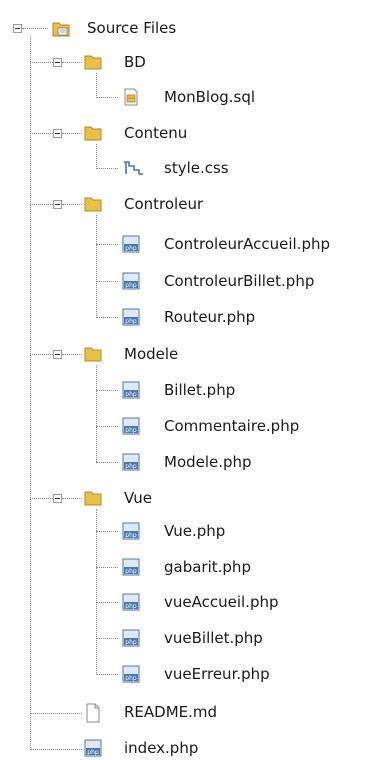  Describe the element at coordinates (208, 462) in the screenshot. I see `tree-item-file: Modele.php` at that location.